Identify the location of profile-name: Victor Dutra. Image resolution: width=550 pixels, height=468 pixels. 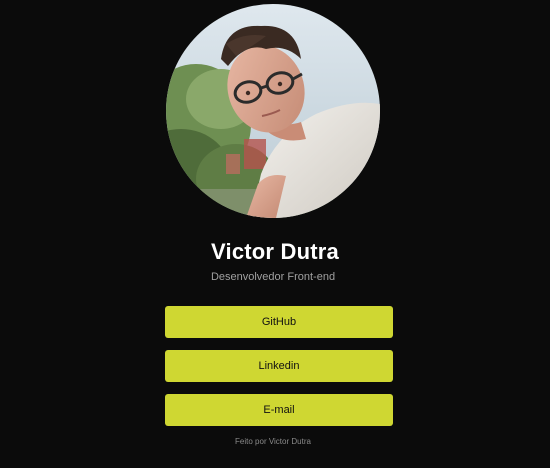
(275, 251).